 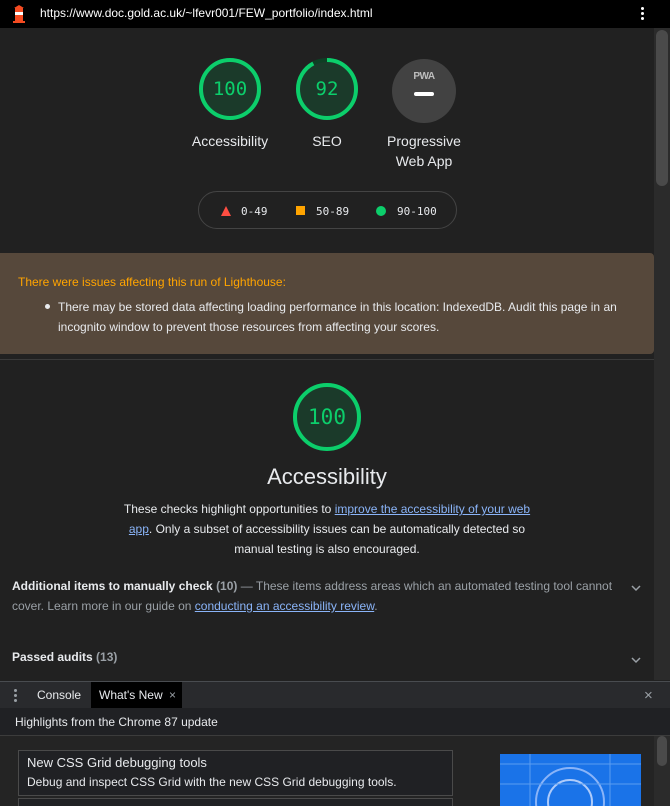 I want to click on manual-title: Additional items to manually check, so click(x=112, y=586).